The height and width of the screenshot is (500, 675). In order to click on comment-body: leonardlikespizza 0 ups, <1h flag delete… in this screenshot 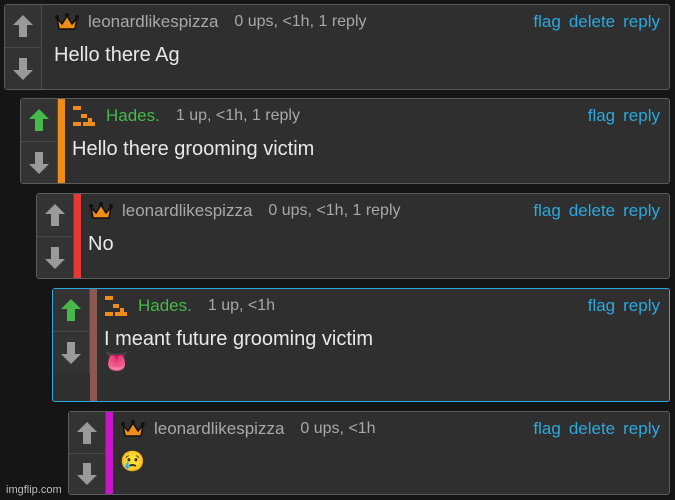, I will do `click(391, 453)`.